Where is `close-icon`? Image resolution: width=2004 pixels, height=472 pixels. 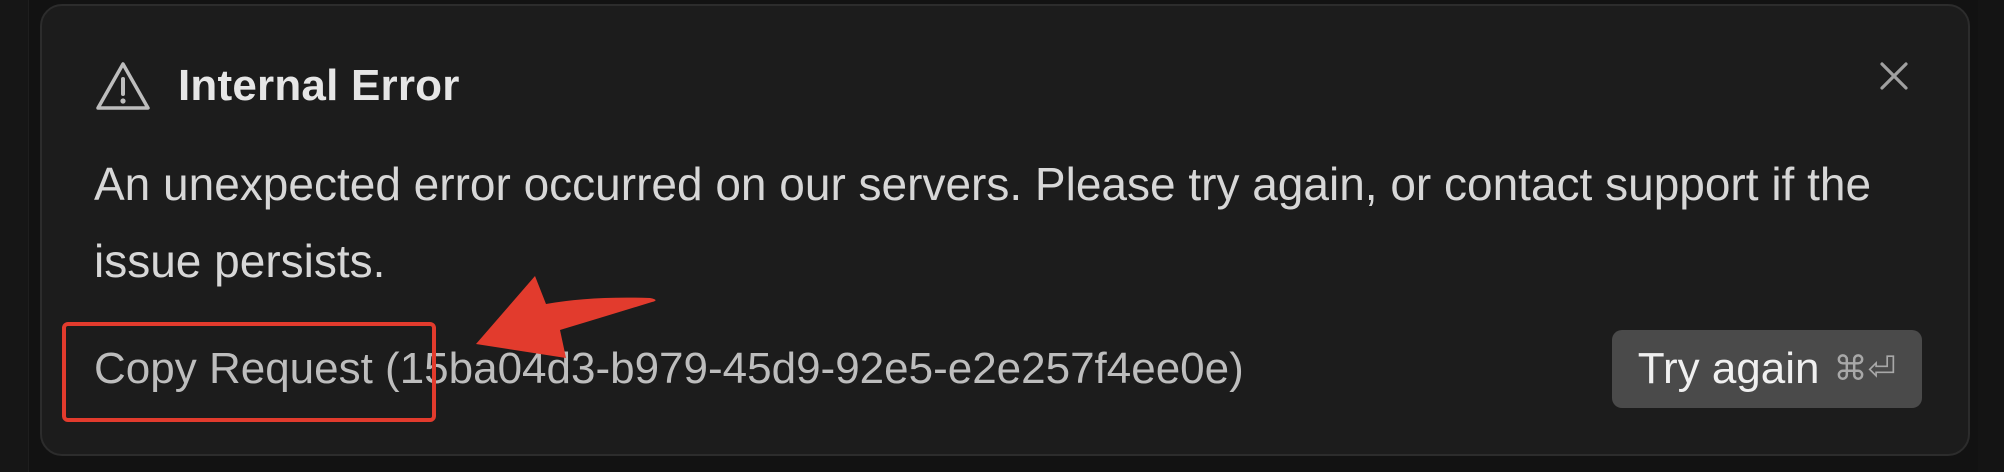 close-icon is located at coordinates (1894, 76).